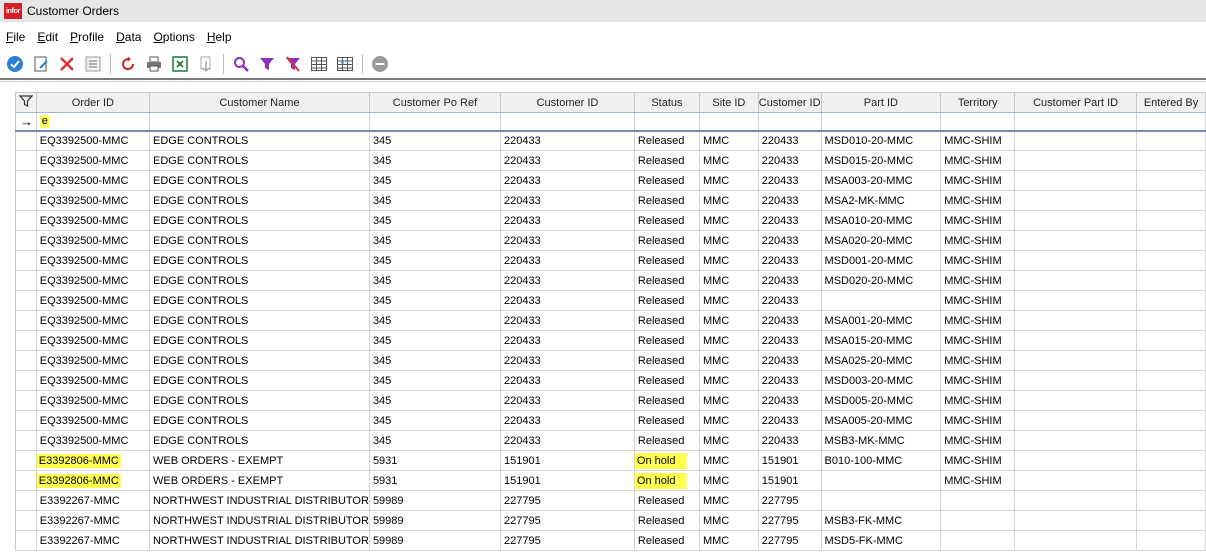 This screenshot has width=1206, height=557. What do you see at coordinates (790, 480) in the screenshot?
I see `cell-customer-id-2: 151901` at bounding box center [790, 480].